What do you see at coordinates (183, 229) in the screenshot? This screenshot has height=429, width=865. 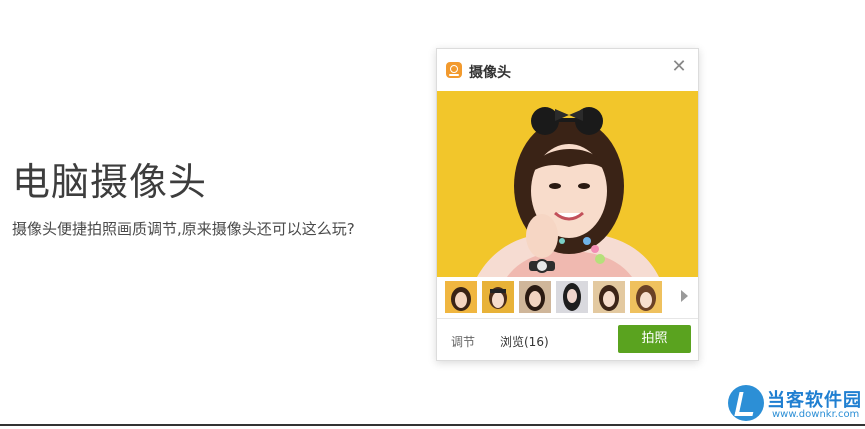 I see `page-subtitle: 摄像头便捷拍照画质调节,原来摄像头还可以这么玩?` at bounding box center [183, 229].